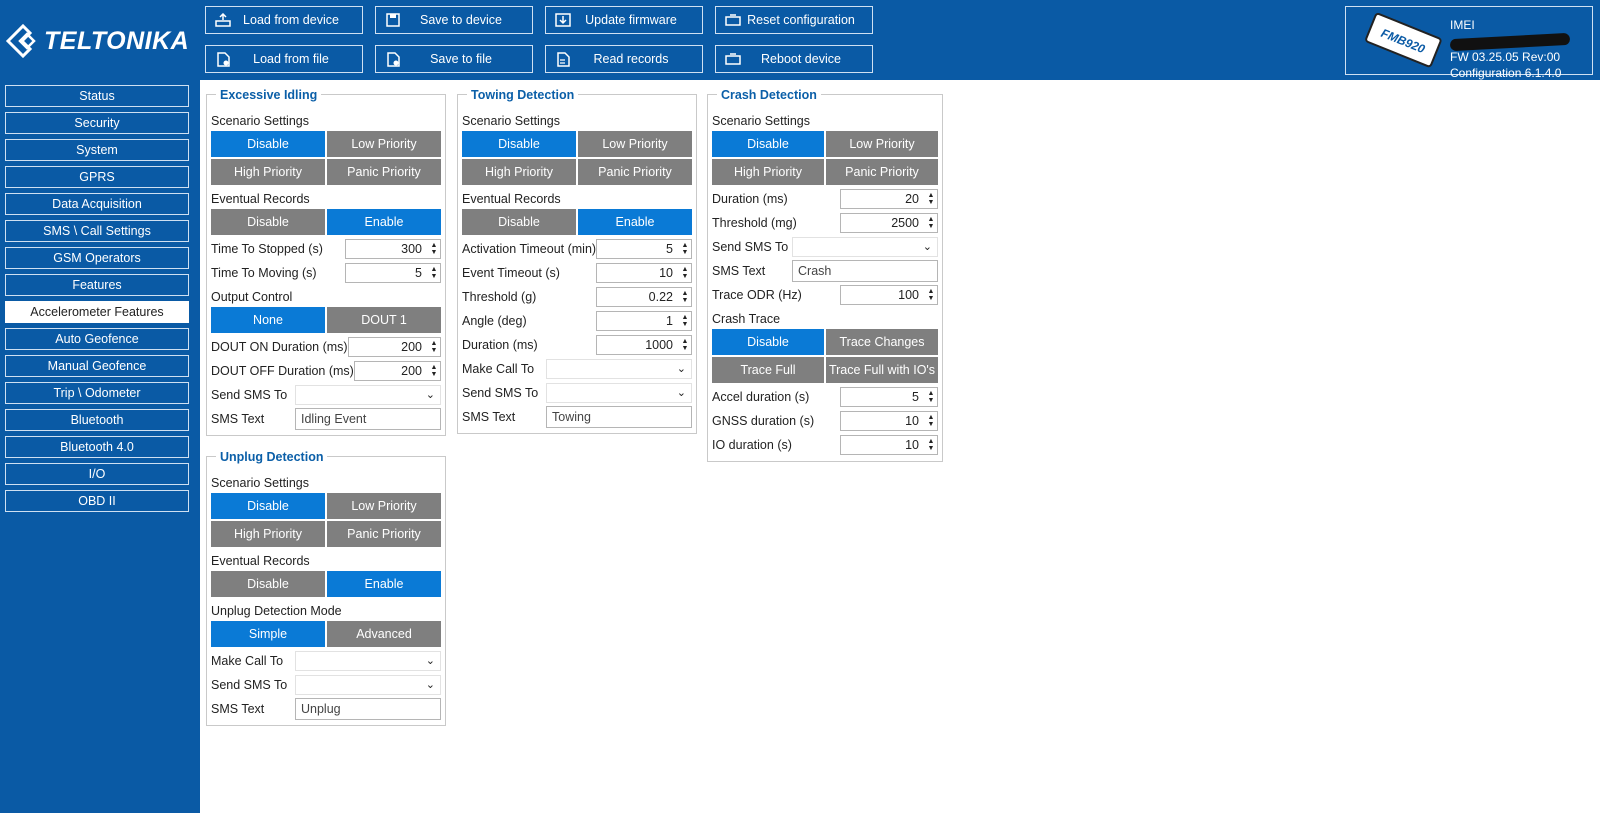 The height and width of the screenshot is (813, 1600). I want to click on read-records-button: Read records, so click(624, 59).